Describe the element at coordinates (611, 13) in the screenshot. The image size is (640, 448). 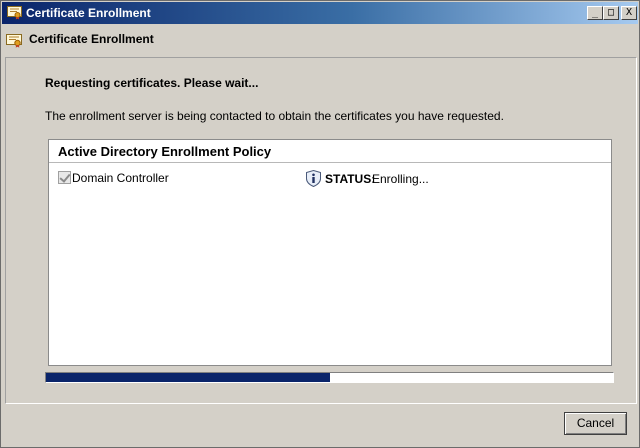
I see `maximize-button: □` at that location.